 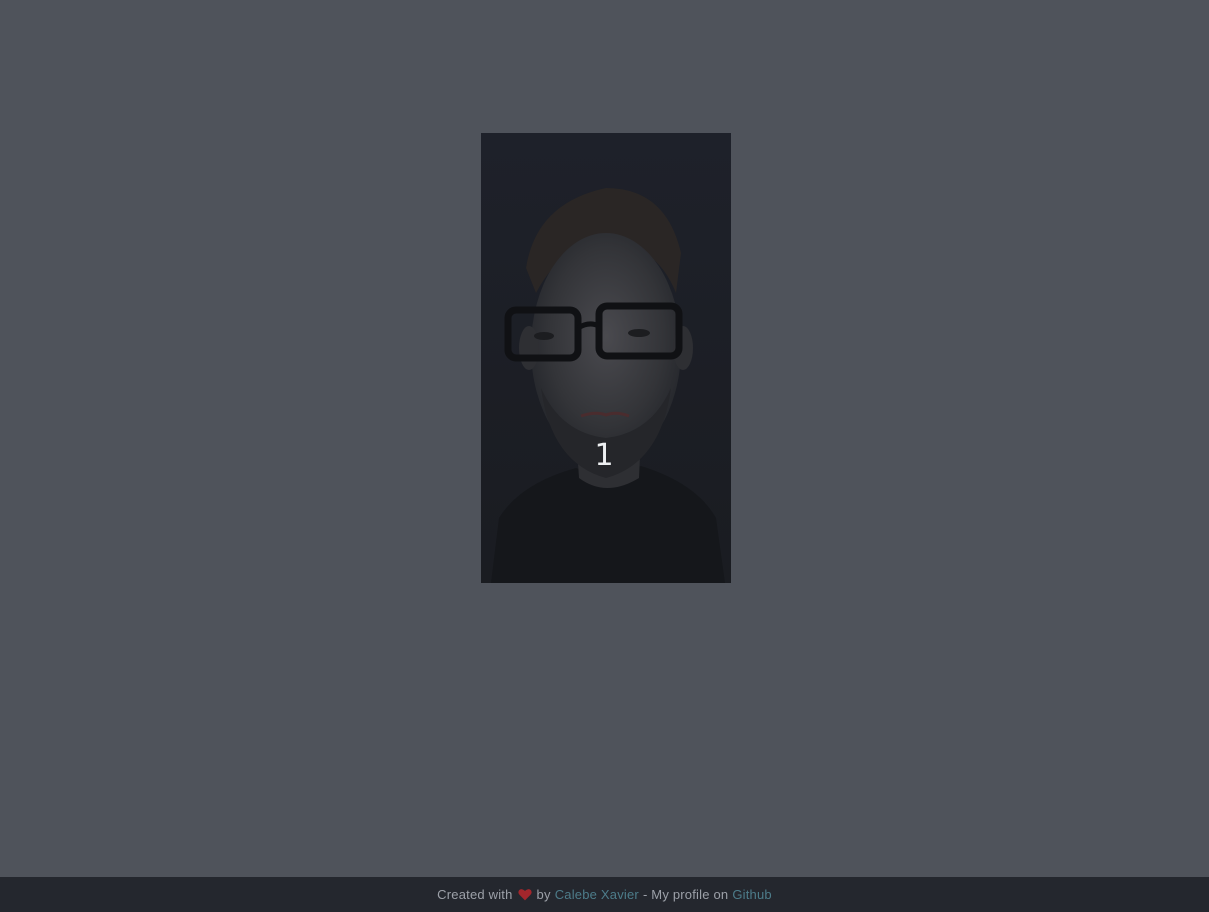 What do you see at coordinates (752, 894) in the screenshot?
I see `github-link: Github` at bounding box center [752, 894].